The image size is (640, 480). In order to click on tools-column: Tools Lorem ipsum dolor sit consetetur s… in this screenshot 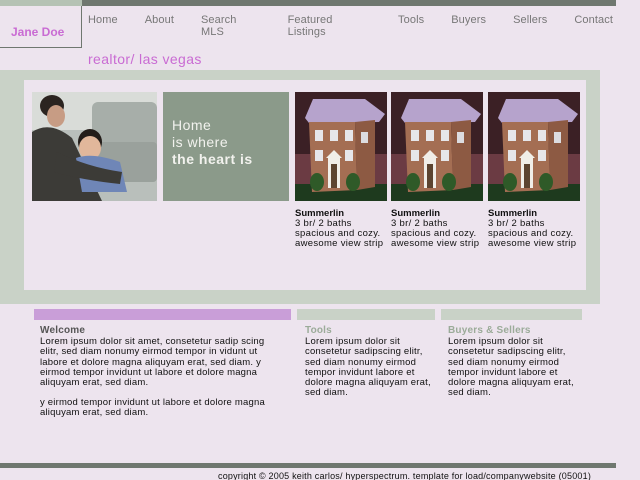, I will do `click(370, 362)`.